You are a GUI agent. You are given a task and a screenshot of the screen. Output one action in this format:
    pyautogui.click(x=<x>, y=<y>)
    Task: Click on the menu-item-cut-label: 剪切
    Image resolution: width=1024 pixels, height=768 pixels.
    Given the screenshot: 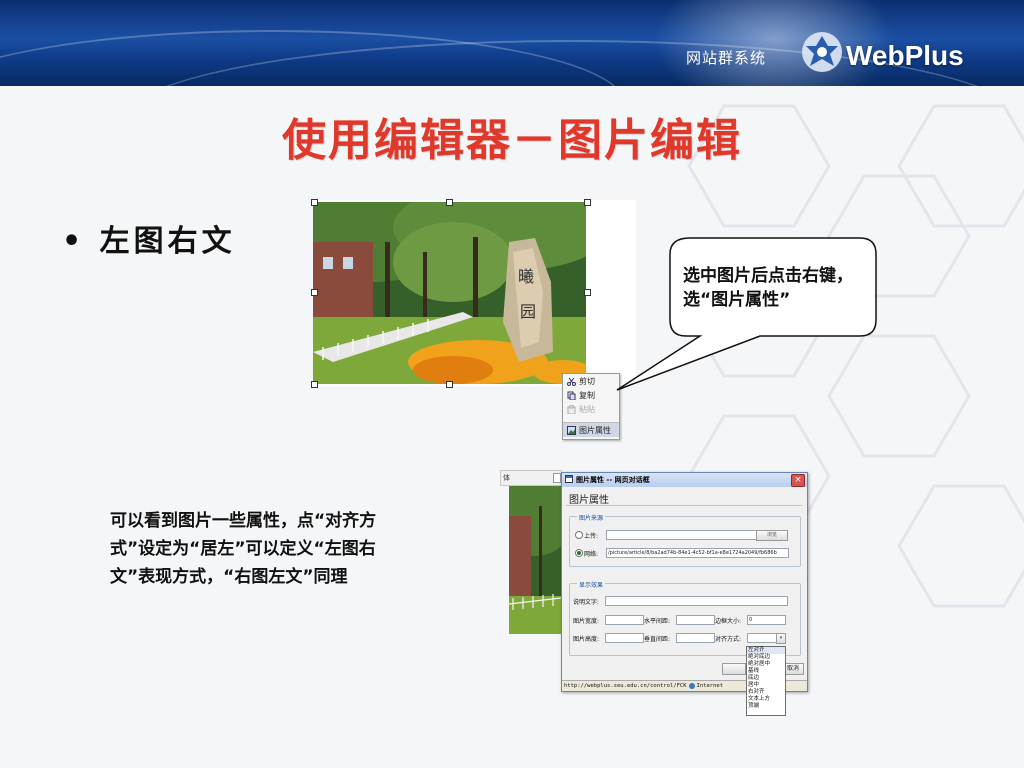 What is the action you would take?
    pyautogui.click(x=587, y=381)
    